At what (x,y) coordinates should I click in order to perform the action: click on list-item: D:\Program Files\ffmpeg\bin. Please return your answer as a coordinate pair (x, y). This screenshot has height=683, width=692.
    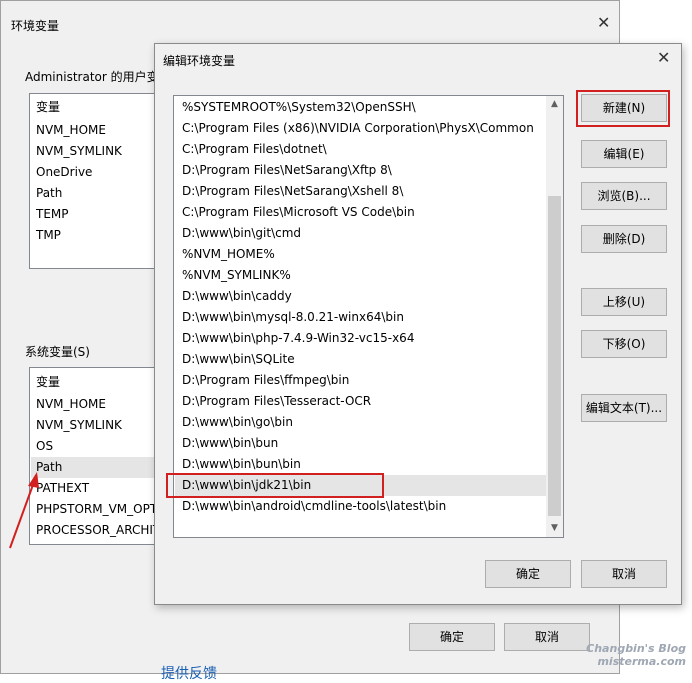
    Looking at the image, I should click on (361, 380).